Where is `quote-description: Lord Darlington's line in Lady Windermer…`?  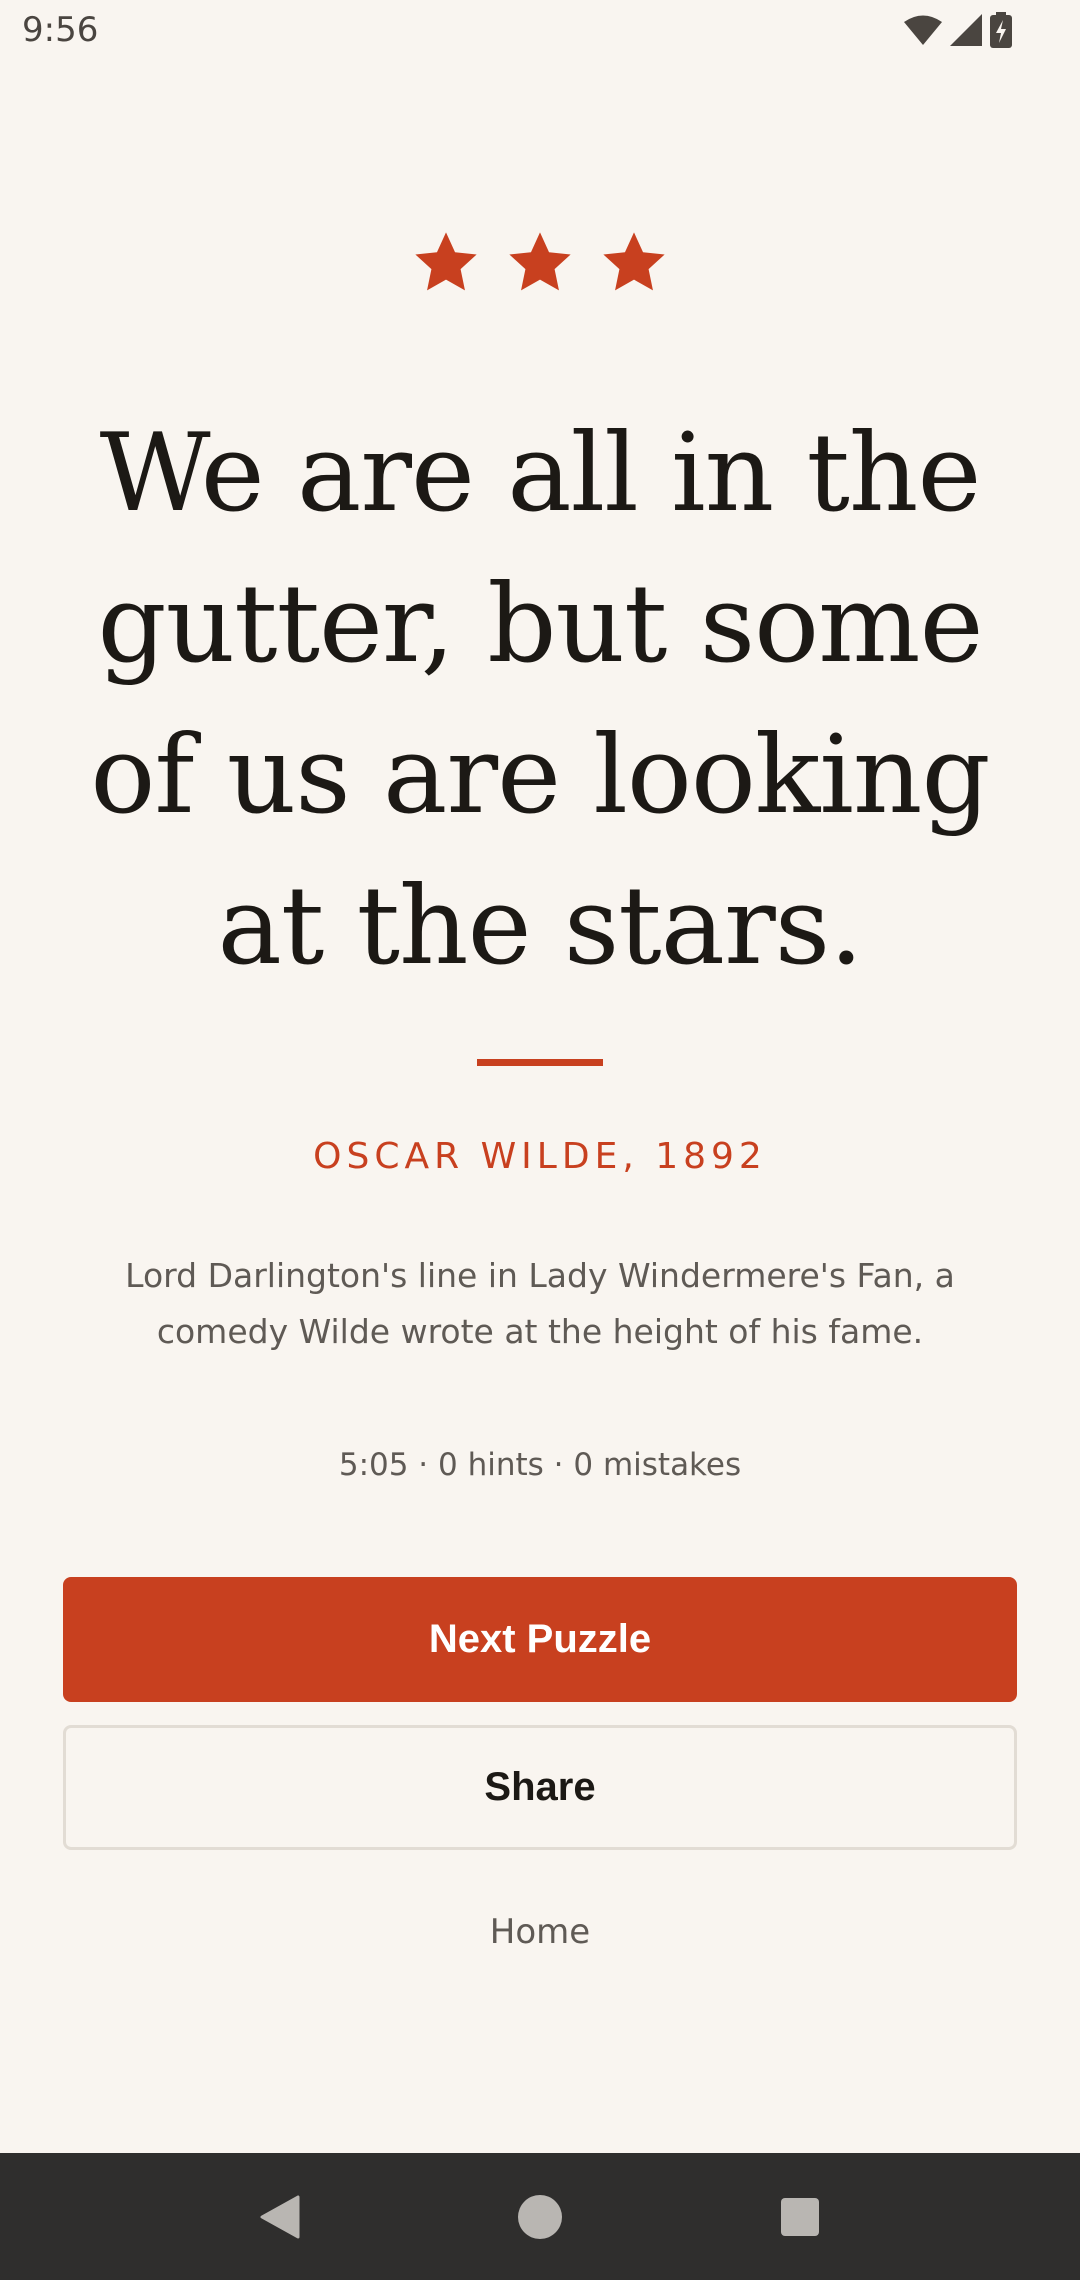 quote-description: Lord Darlington's line in Lady Windermer… is located at coordinates (540, 1303).